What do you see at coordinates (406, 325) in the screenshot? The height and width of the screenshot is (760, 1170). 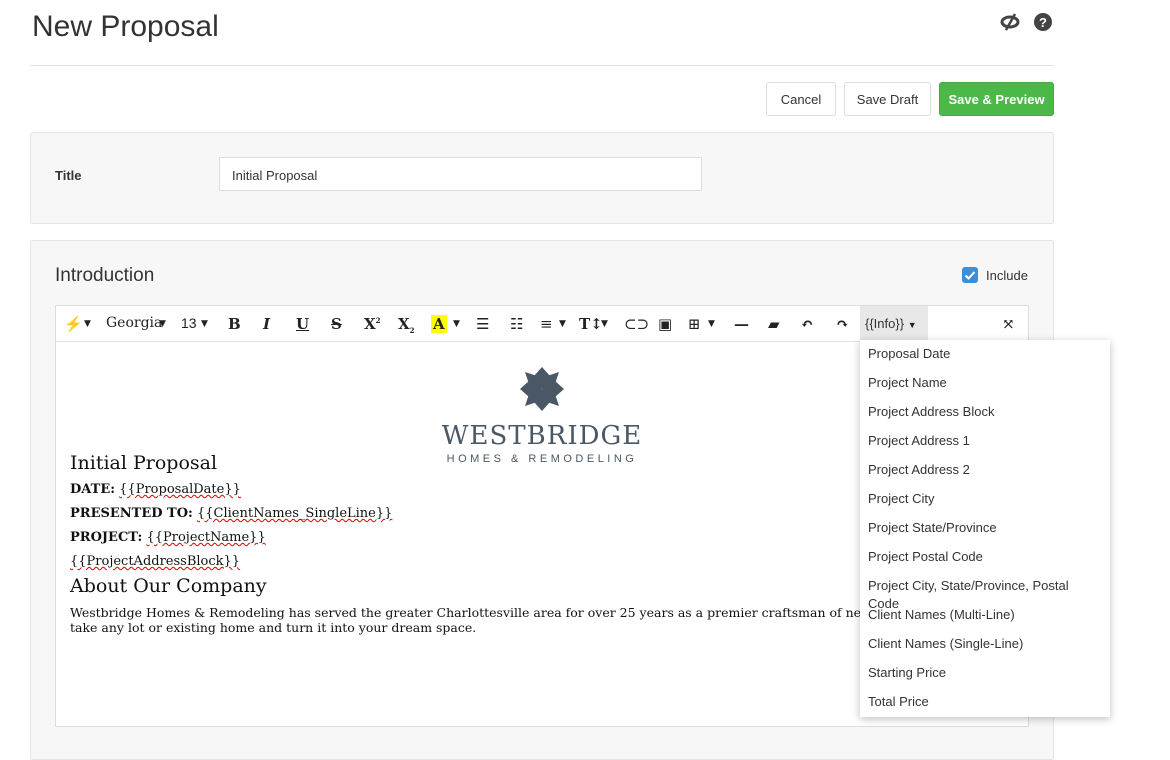 I see `subscript-icon: X2` at bounding box center [406, 325].